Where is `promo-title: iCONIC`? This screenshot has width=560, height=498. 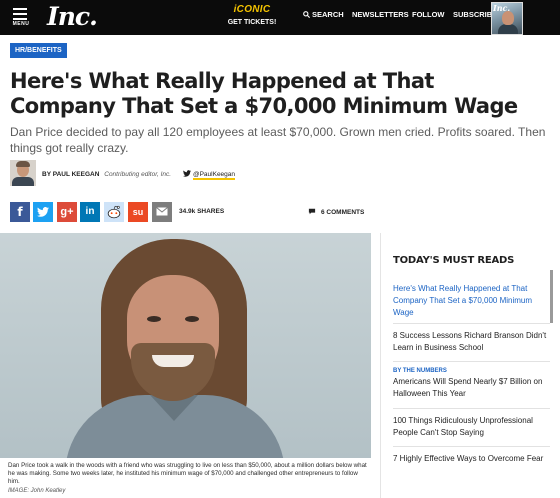
promo-title: iCONIC is located at coordinates (252, 9).